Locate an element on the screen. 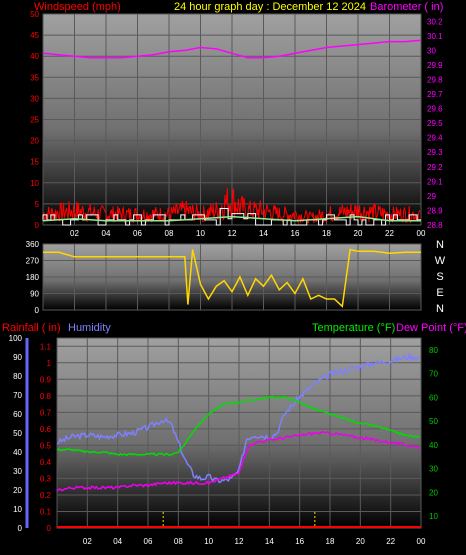 This screenshot has width=466, height=555. baro-tick-label: 30.2 is located at coordinates (435, 21).